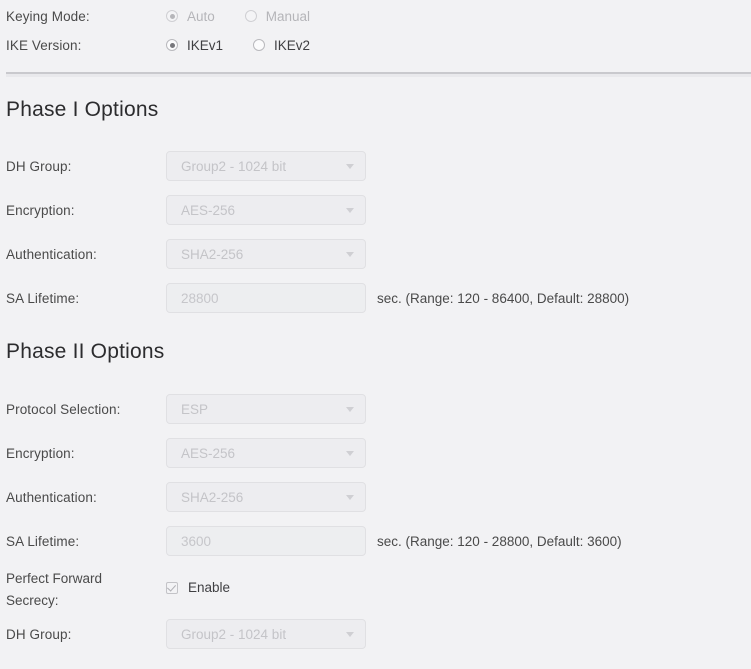 Image resolution: width=751 pixels, height=669 pixels. What do you see at coordinates (378, 75) in the screenshot?
I see `section-divider-shadow` at bounding box center [378, 75].